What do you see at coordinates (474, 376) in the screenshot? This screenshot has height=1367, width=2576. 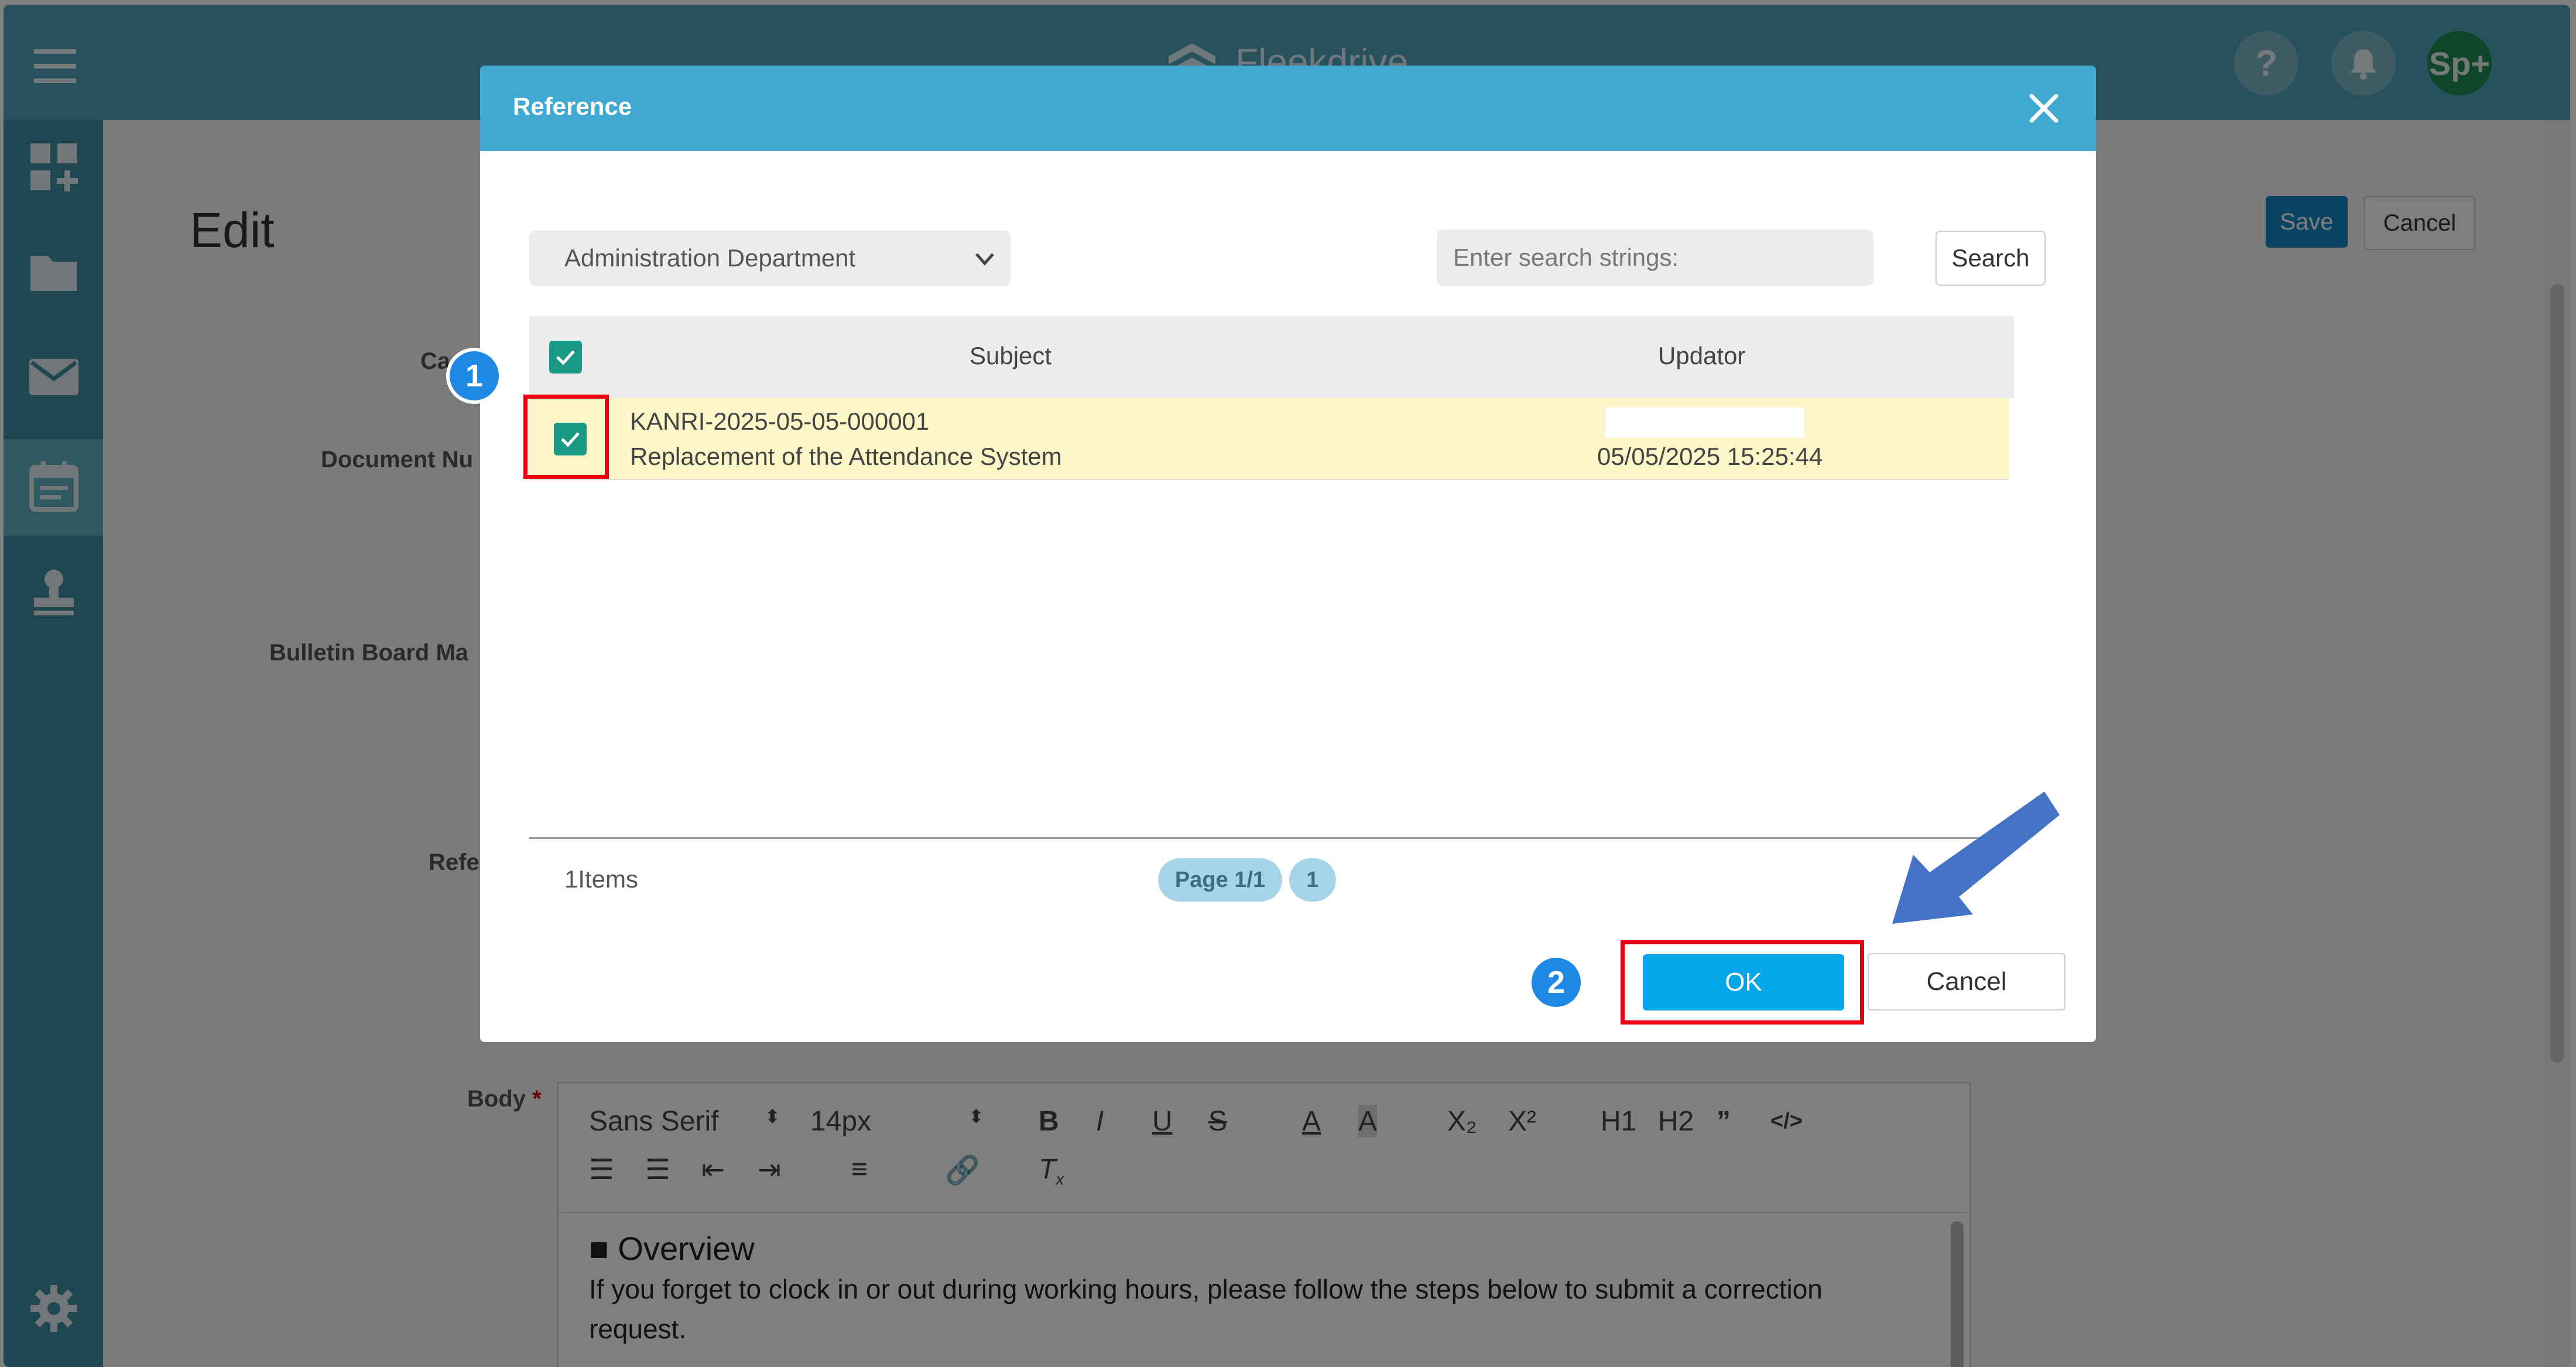 I see `step-badge-1: 1` at bounding box center [474, 376].